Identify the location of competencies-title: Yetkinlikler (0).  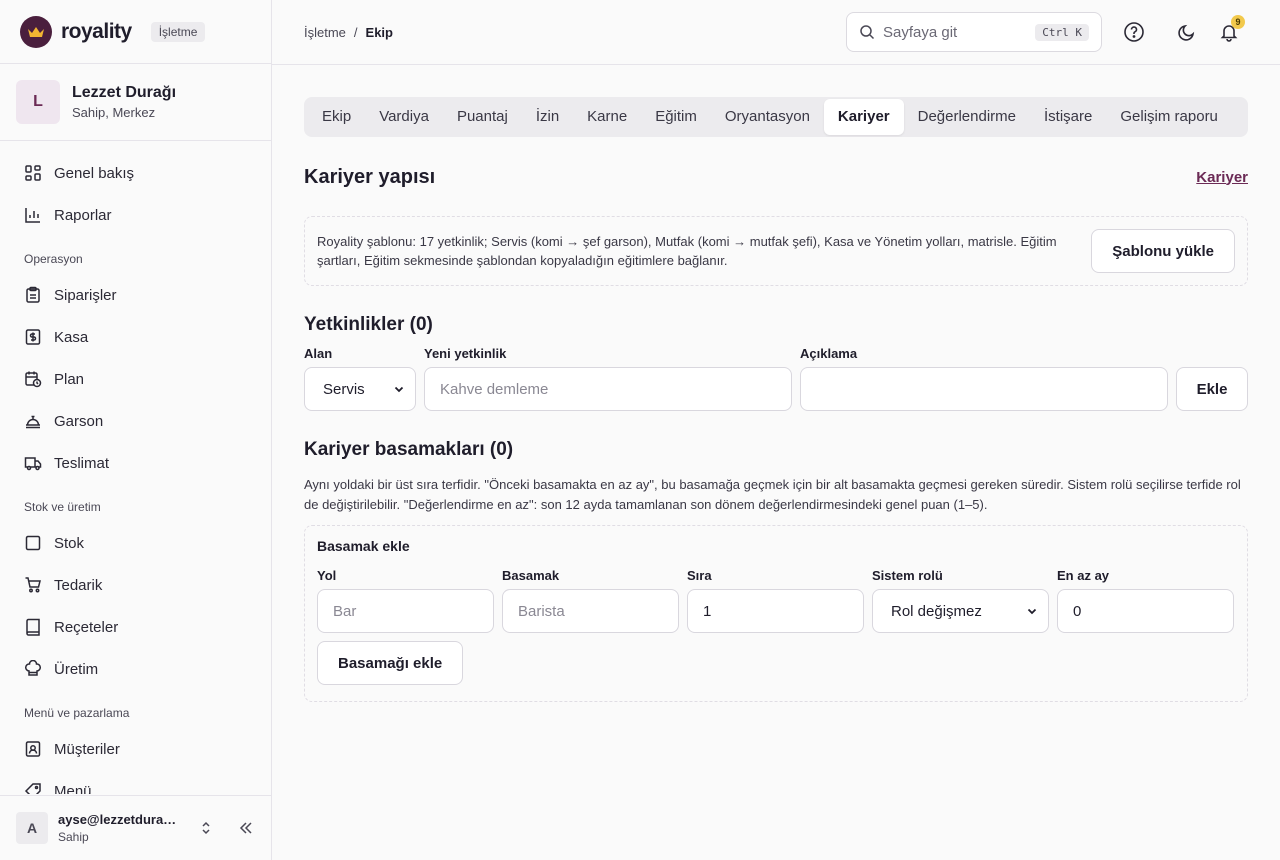
(368, 324).